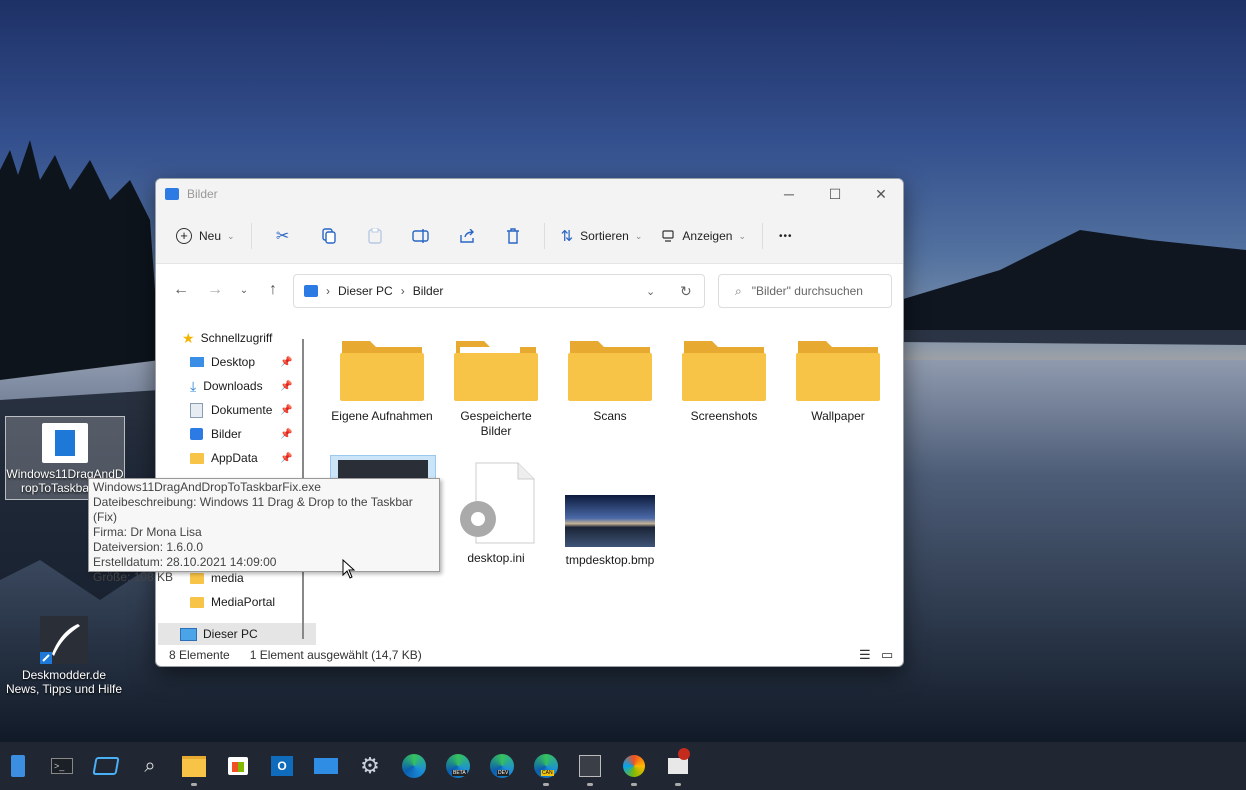 The height and width of the screenshot is (790, 1246). I want to click on settings-file-icon, so click(496, 503).